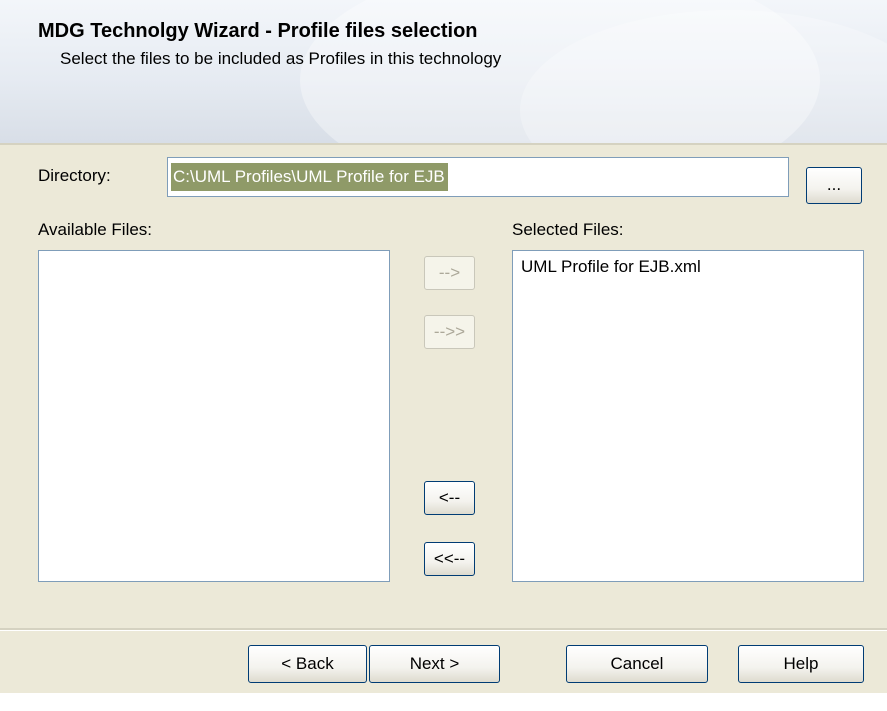  Describe the element at coordinates (443, 702) in the screenshot. I see `bottom-strip` at that location.